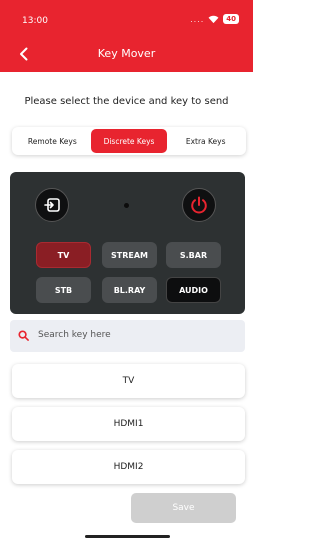  What do you see at coordinates (128, 381) in the screenshot?
I see `key-list-item-tv: TV` at bounding box center [128, 381].